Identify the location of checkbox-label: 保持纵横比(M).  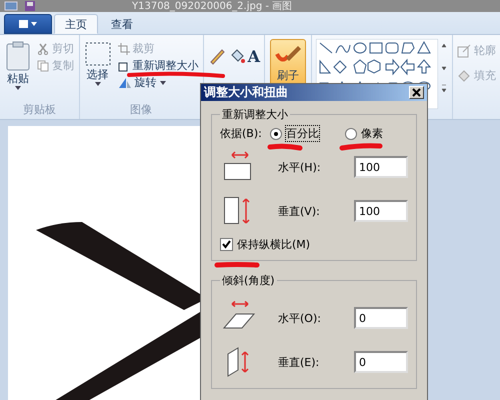
(273, 244).